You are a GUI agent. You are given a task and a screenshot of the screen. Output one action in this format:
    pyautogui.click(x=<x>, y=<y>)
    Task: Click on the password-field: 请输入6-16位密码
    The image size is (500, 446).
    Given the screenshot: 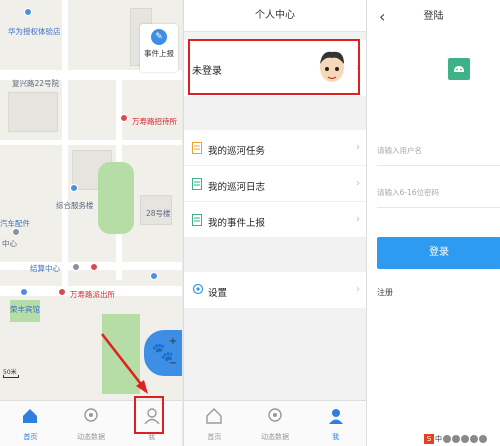 What is the action you would take?
    pyautogui.click(x=438, y=193)
    